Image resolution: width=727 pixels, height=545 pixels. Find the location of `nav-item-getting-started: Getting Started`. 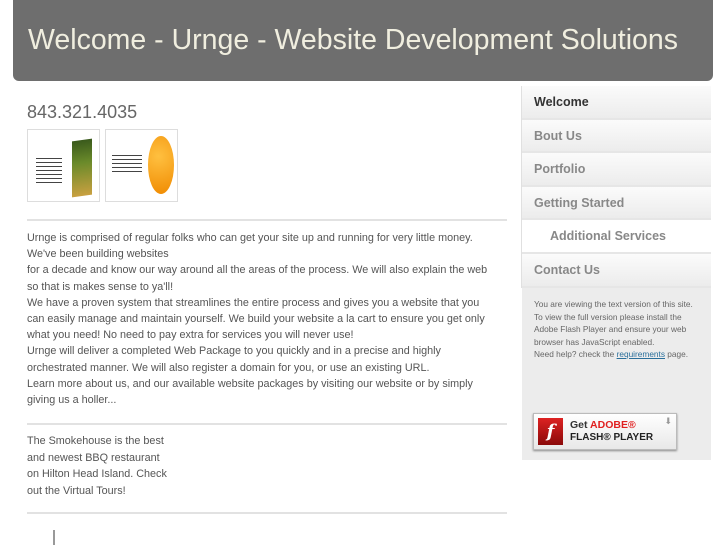

nav-item-getting-started: Getting Started is located at coordinates (616, 203).